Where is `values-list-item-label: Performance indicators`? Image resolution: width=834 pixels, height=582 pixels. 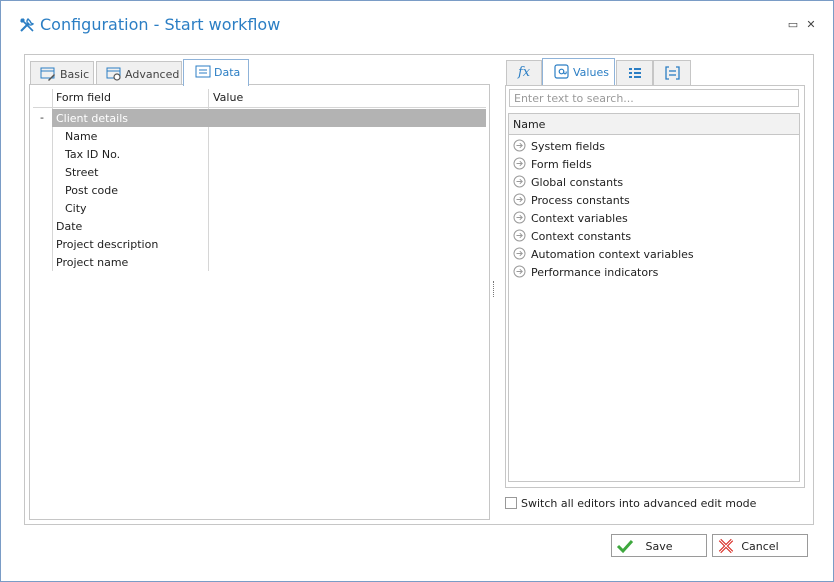
values-list-item-label: Performance indicators is located at coordinates (595, 272).